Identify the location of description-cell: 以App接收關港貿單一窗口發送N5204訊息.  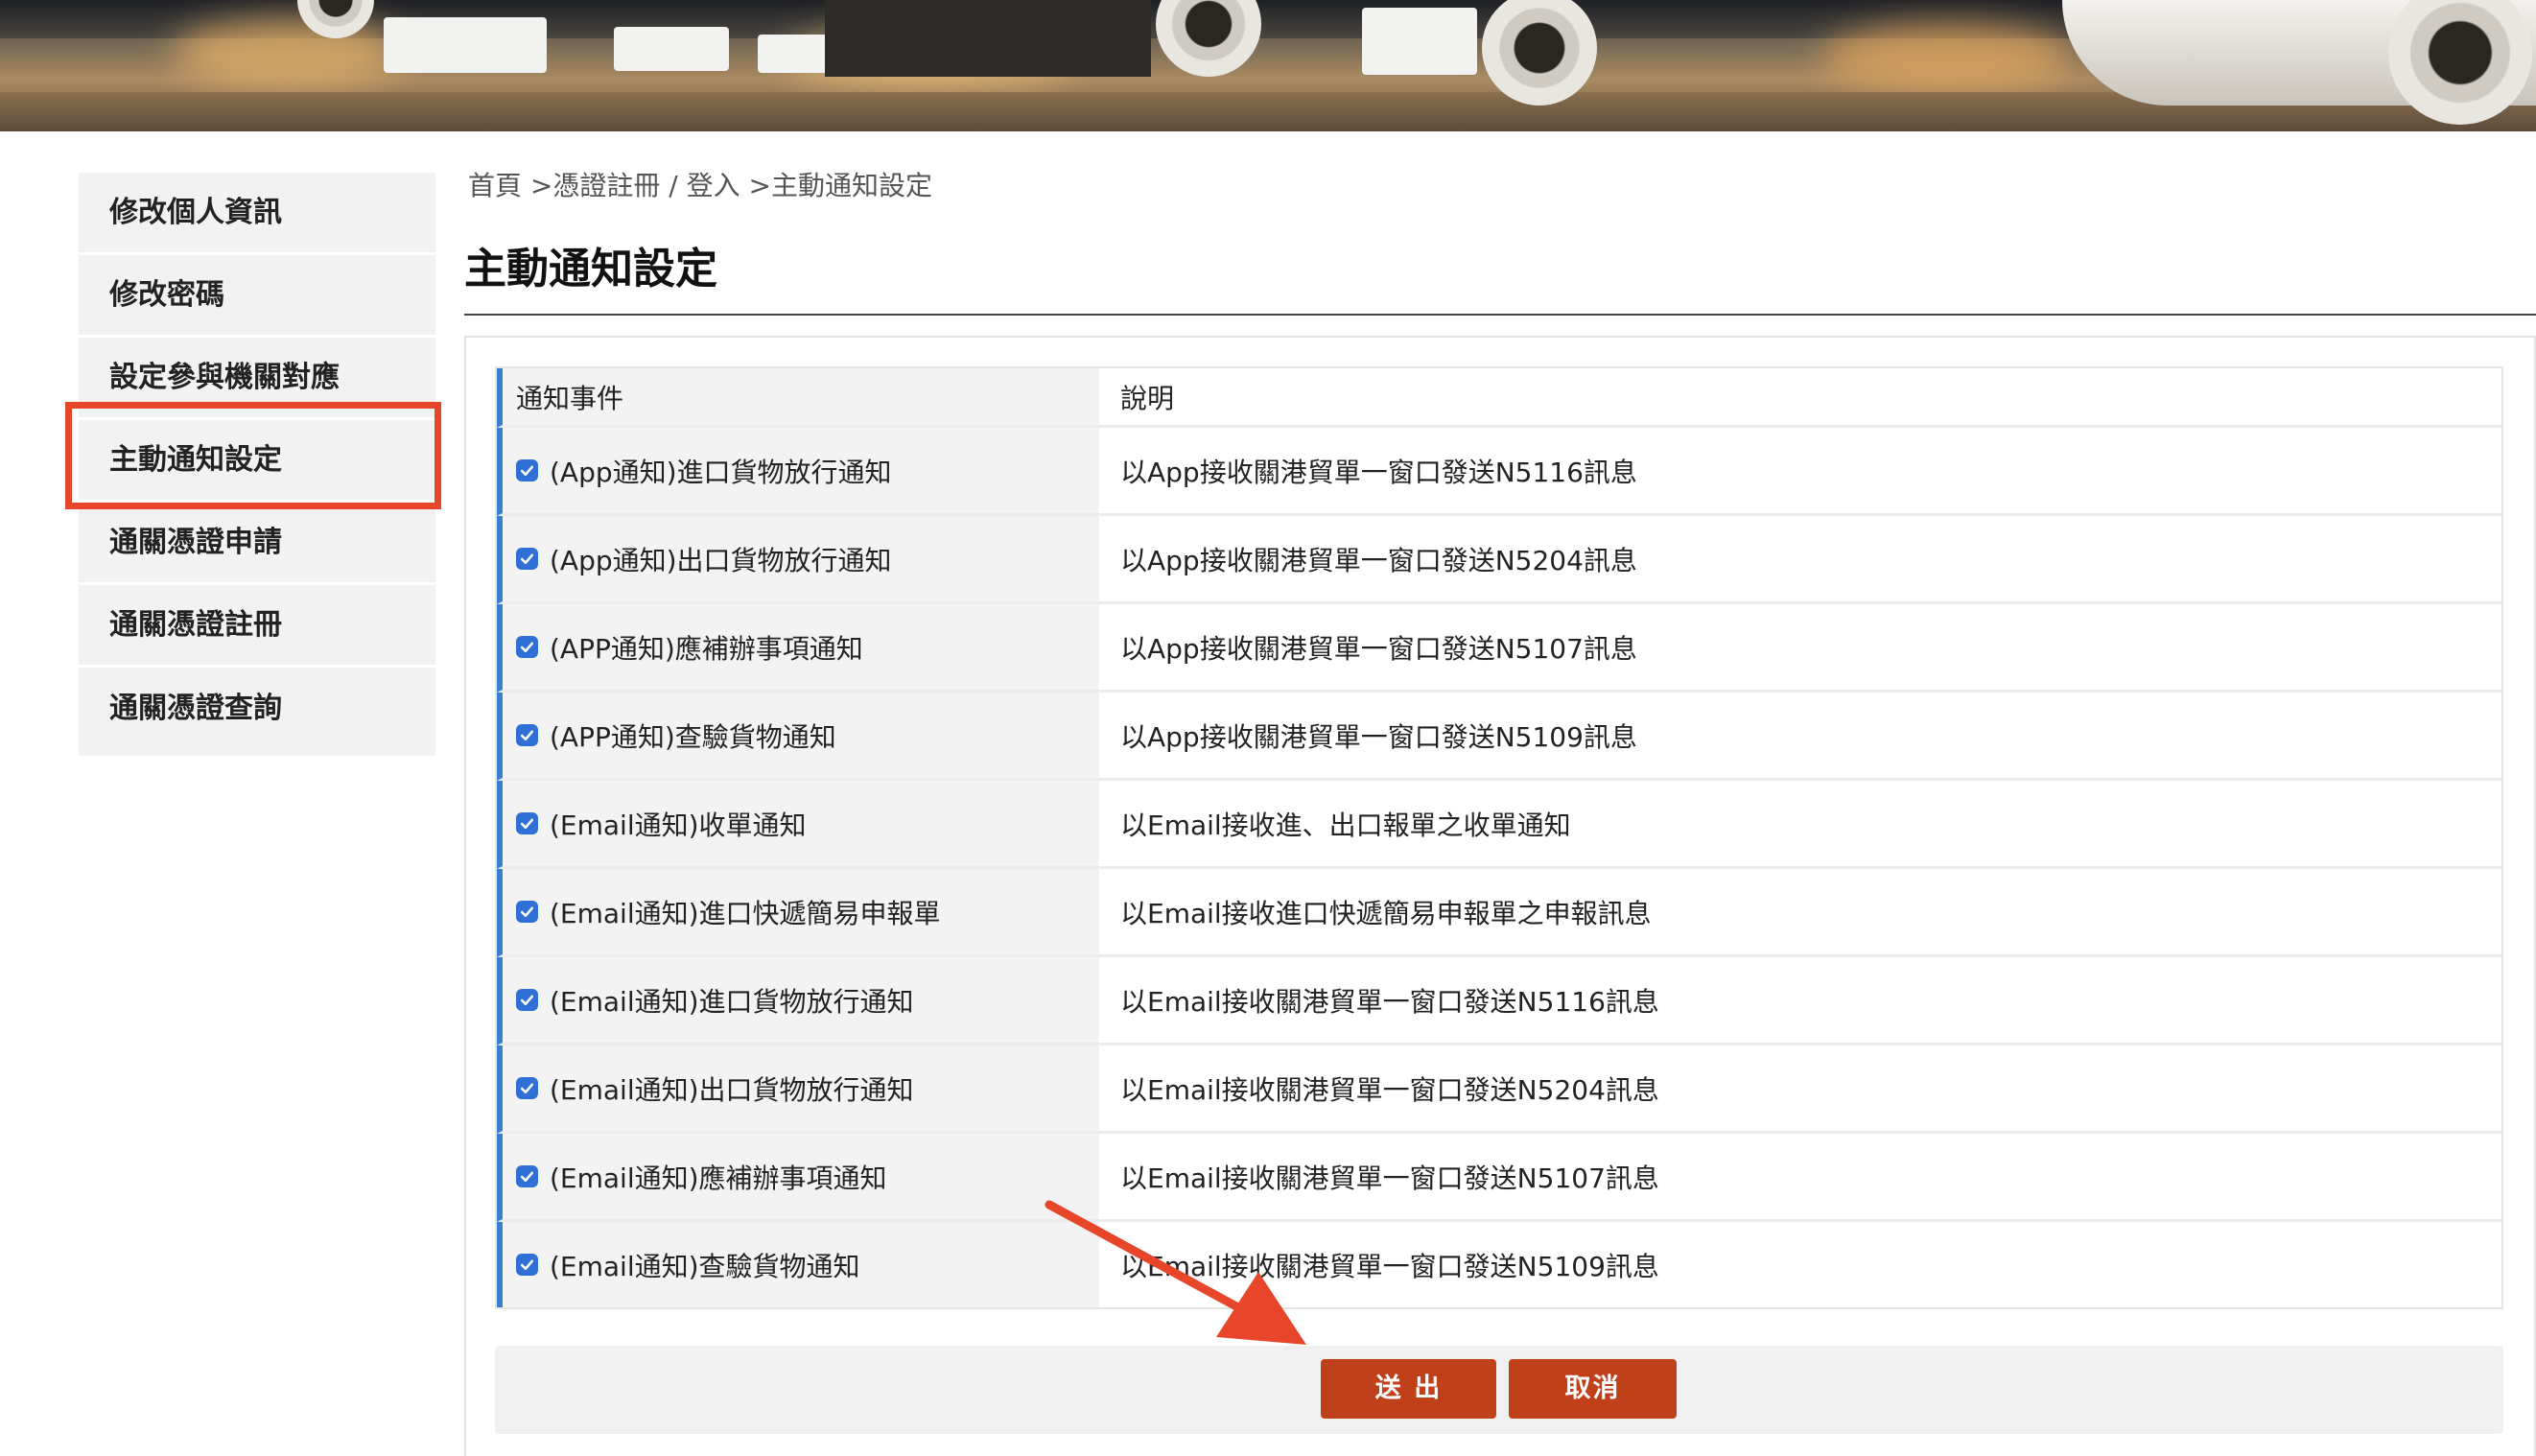
(1800, 558).